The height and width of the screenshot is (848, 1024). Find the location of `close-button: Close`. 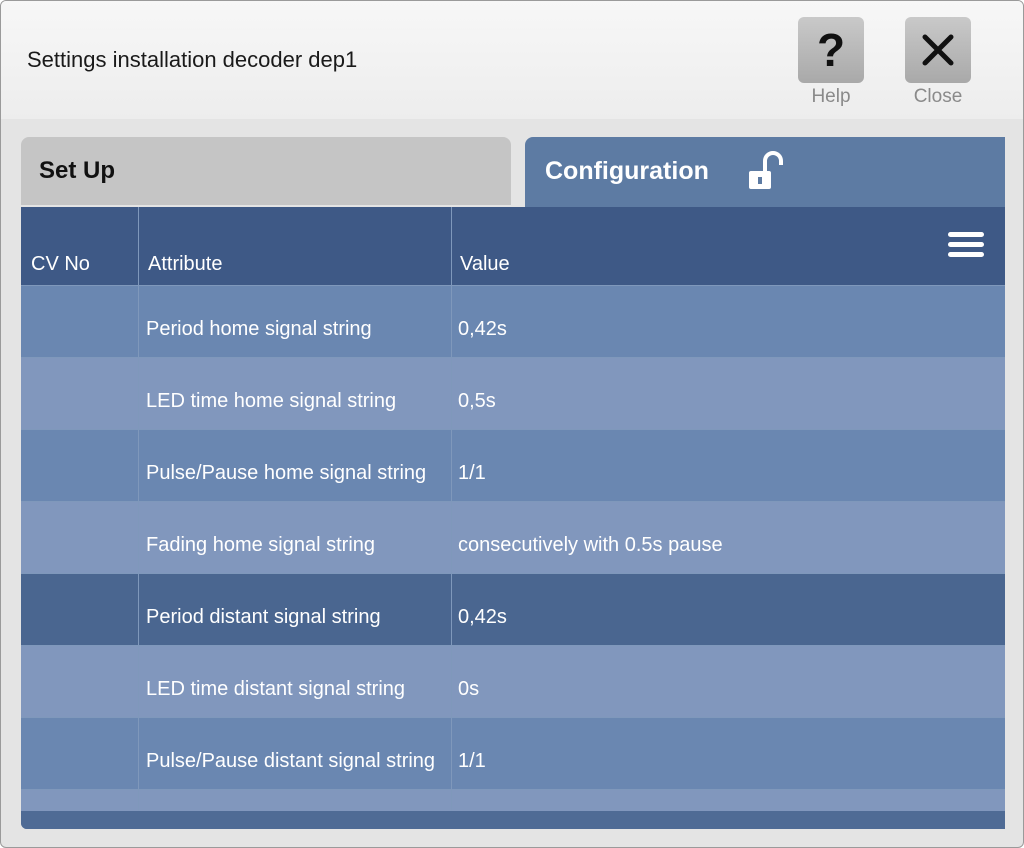

close-button: Close is located at coordinates (938, 64).